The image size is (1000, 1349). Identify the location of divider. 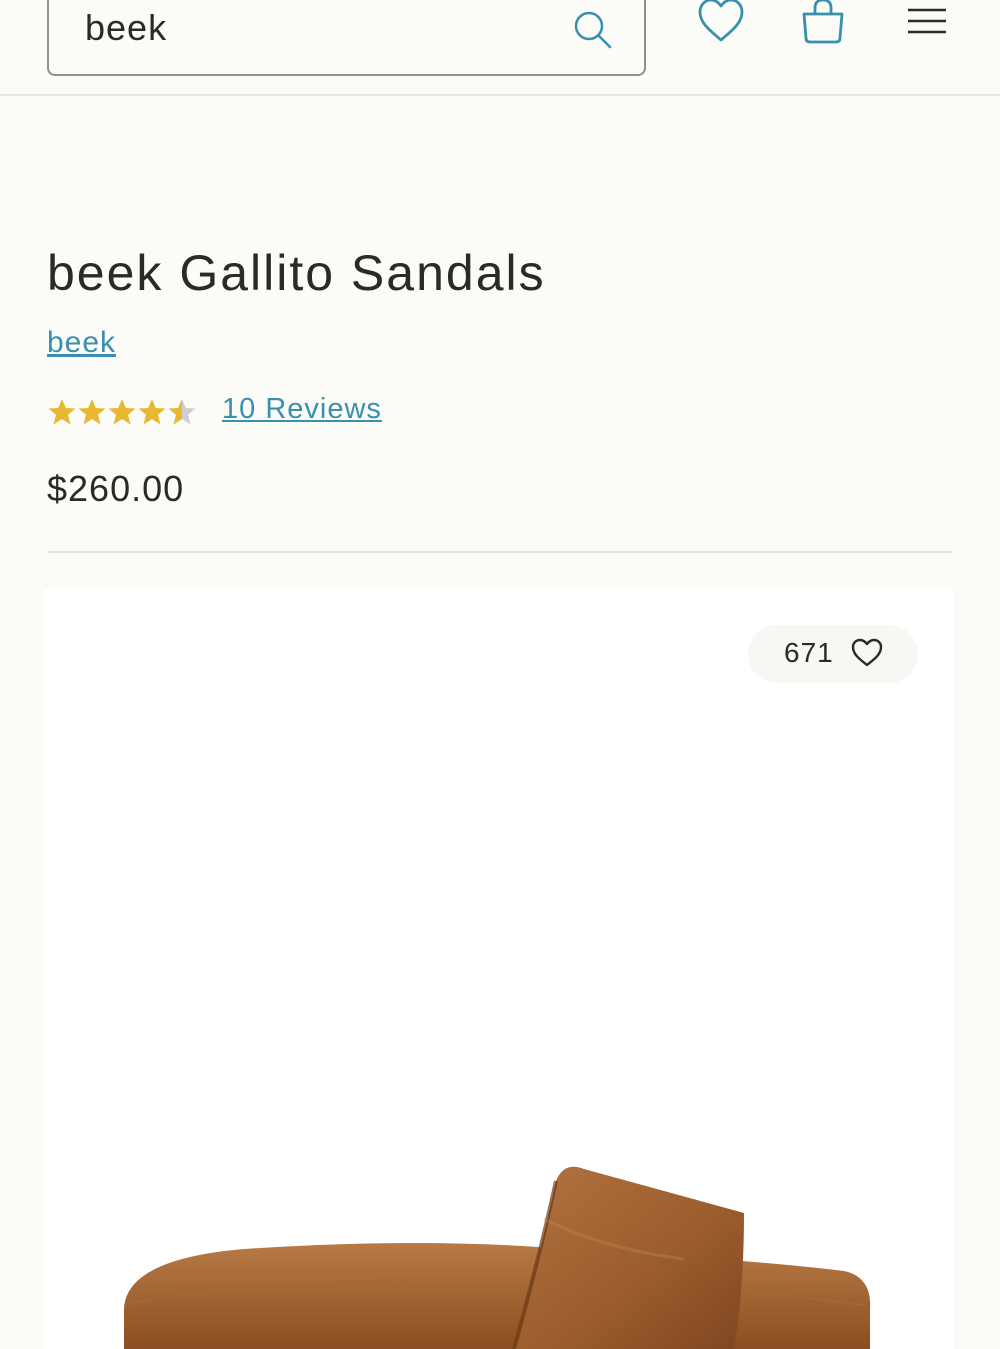
(500, 552).